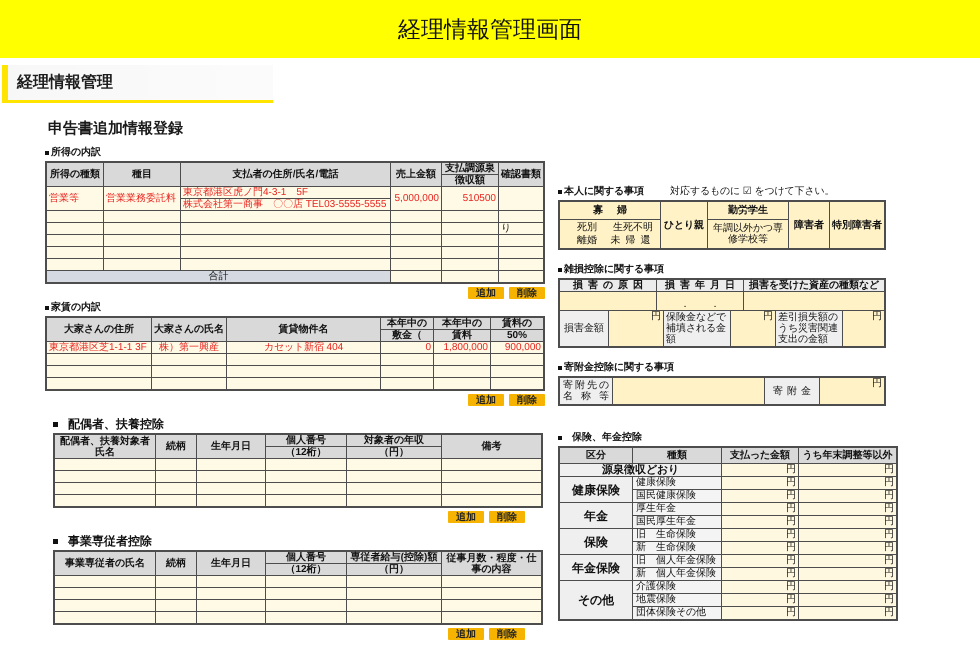 The image size is (980, 654). Describe the element at coordinates (521, 228) in the screenshot. I see `input-field: り` at that location.